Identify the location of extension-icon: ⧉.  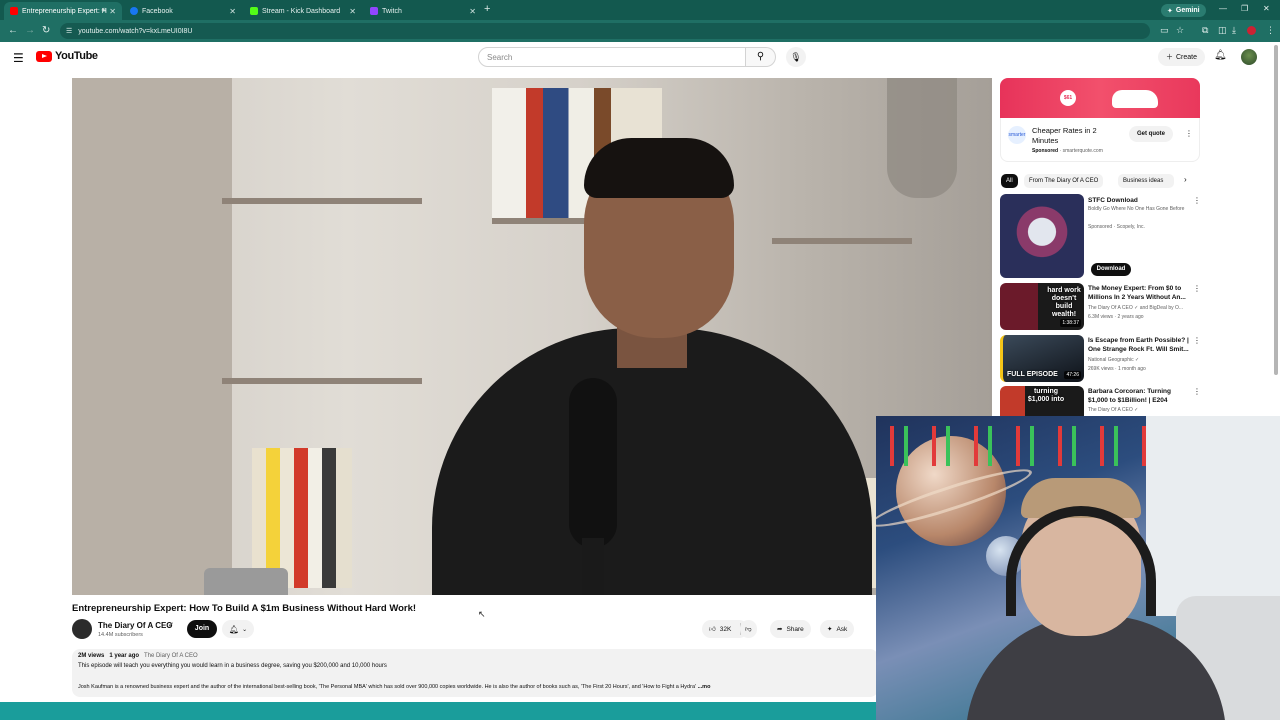
(1205, 30).